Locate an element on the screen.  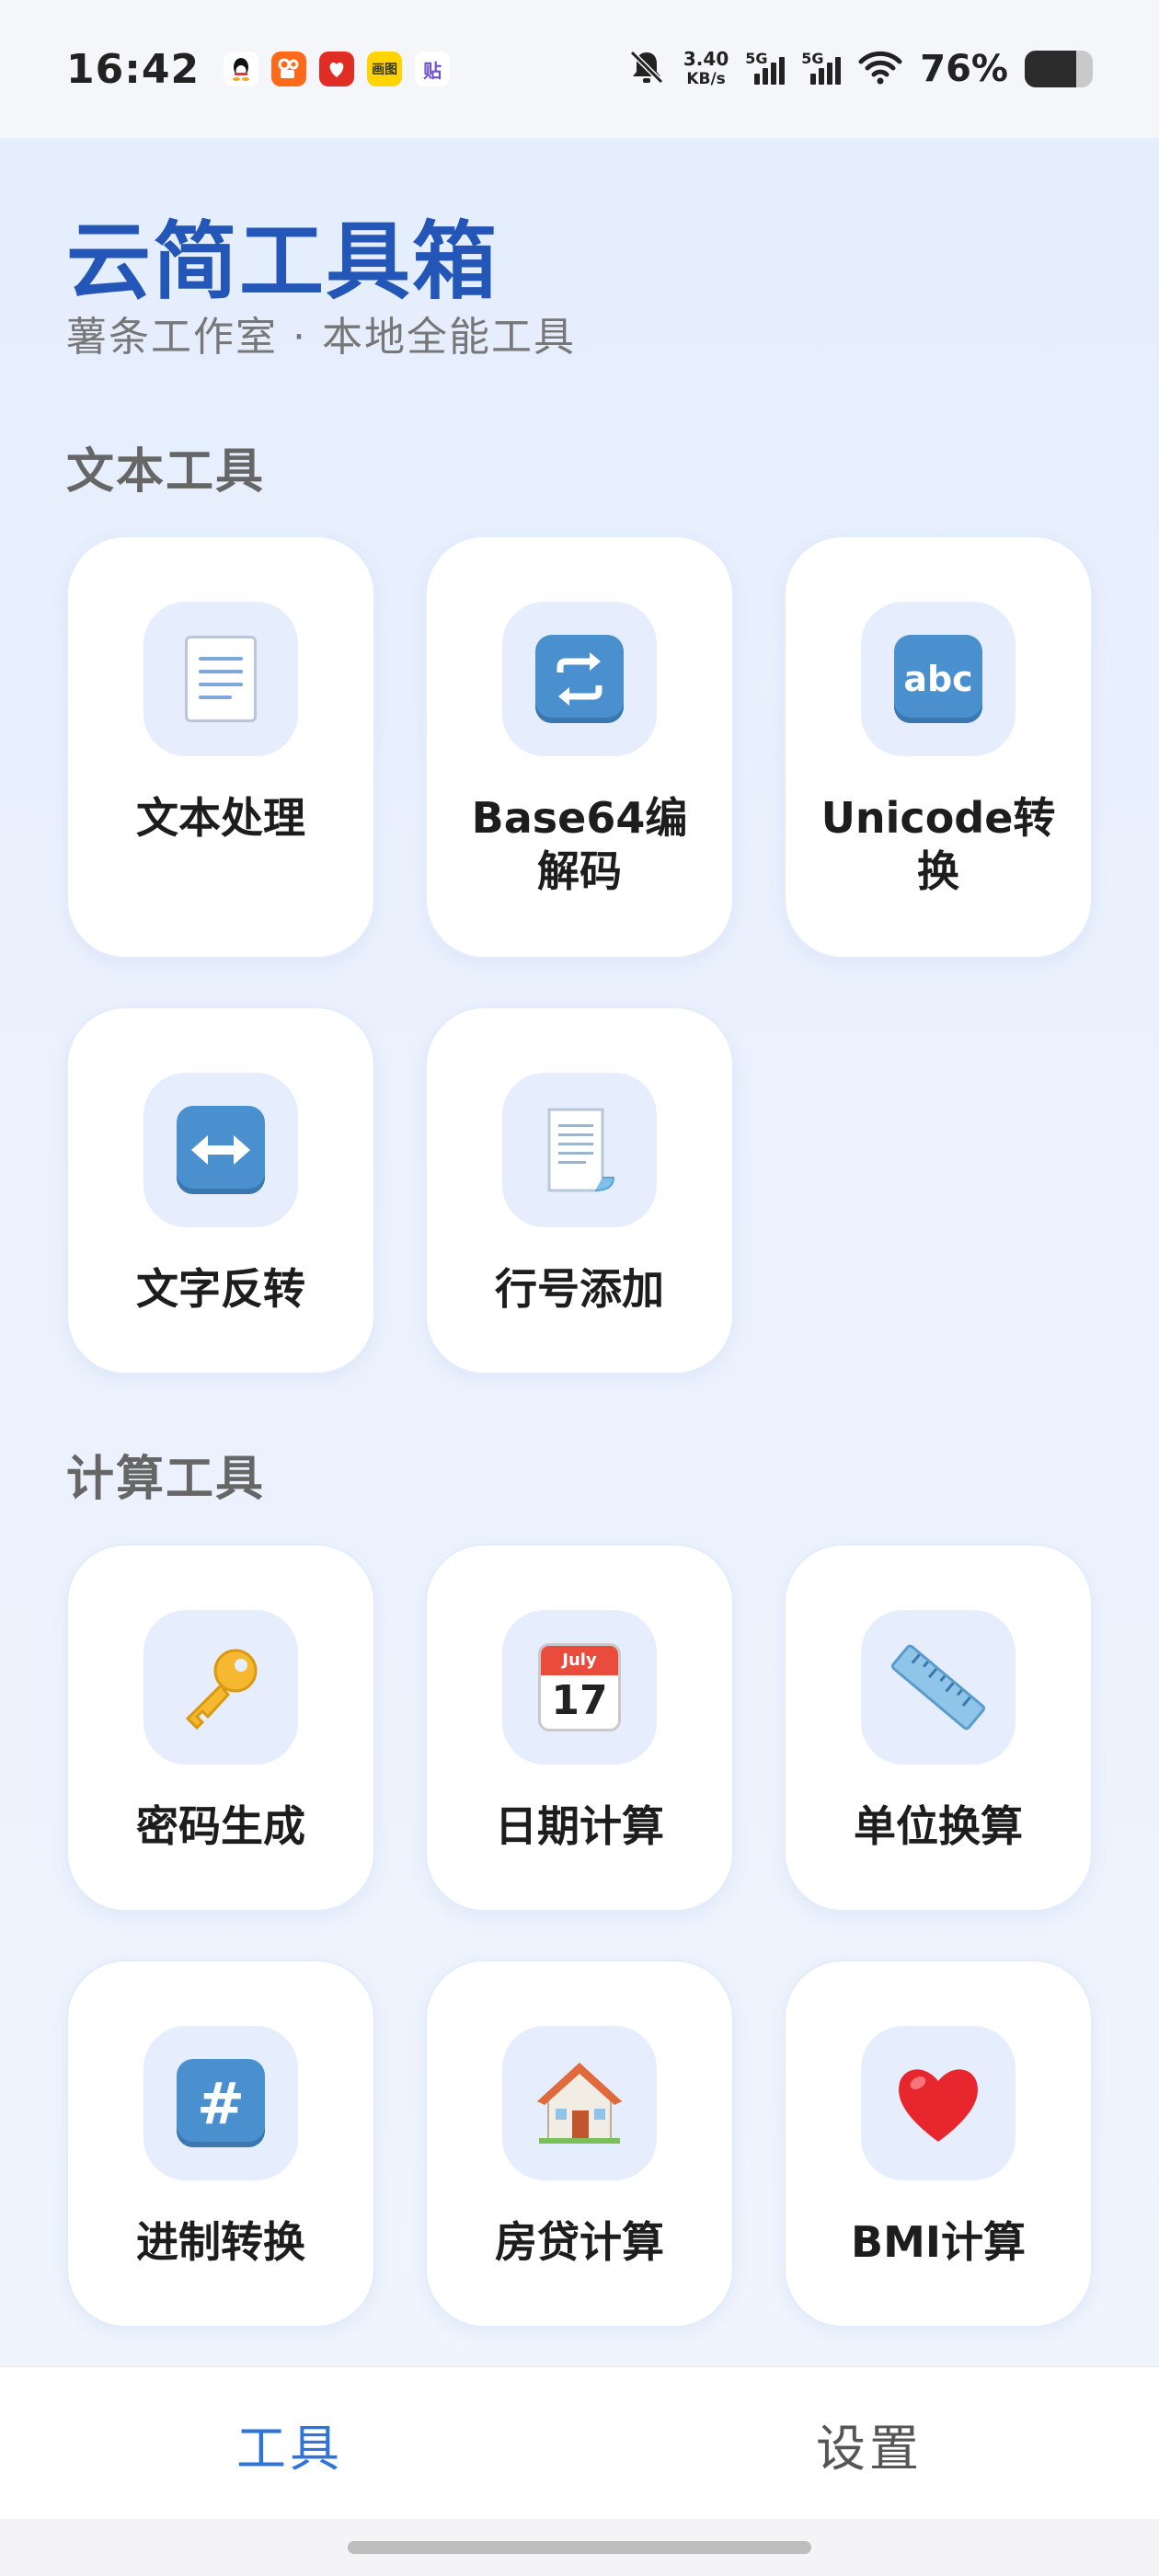
signal-icon-2: 5G is located at coordinates (821, 67).